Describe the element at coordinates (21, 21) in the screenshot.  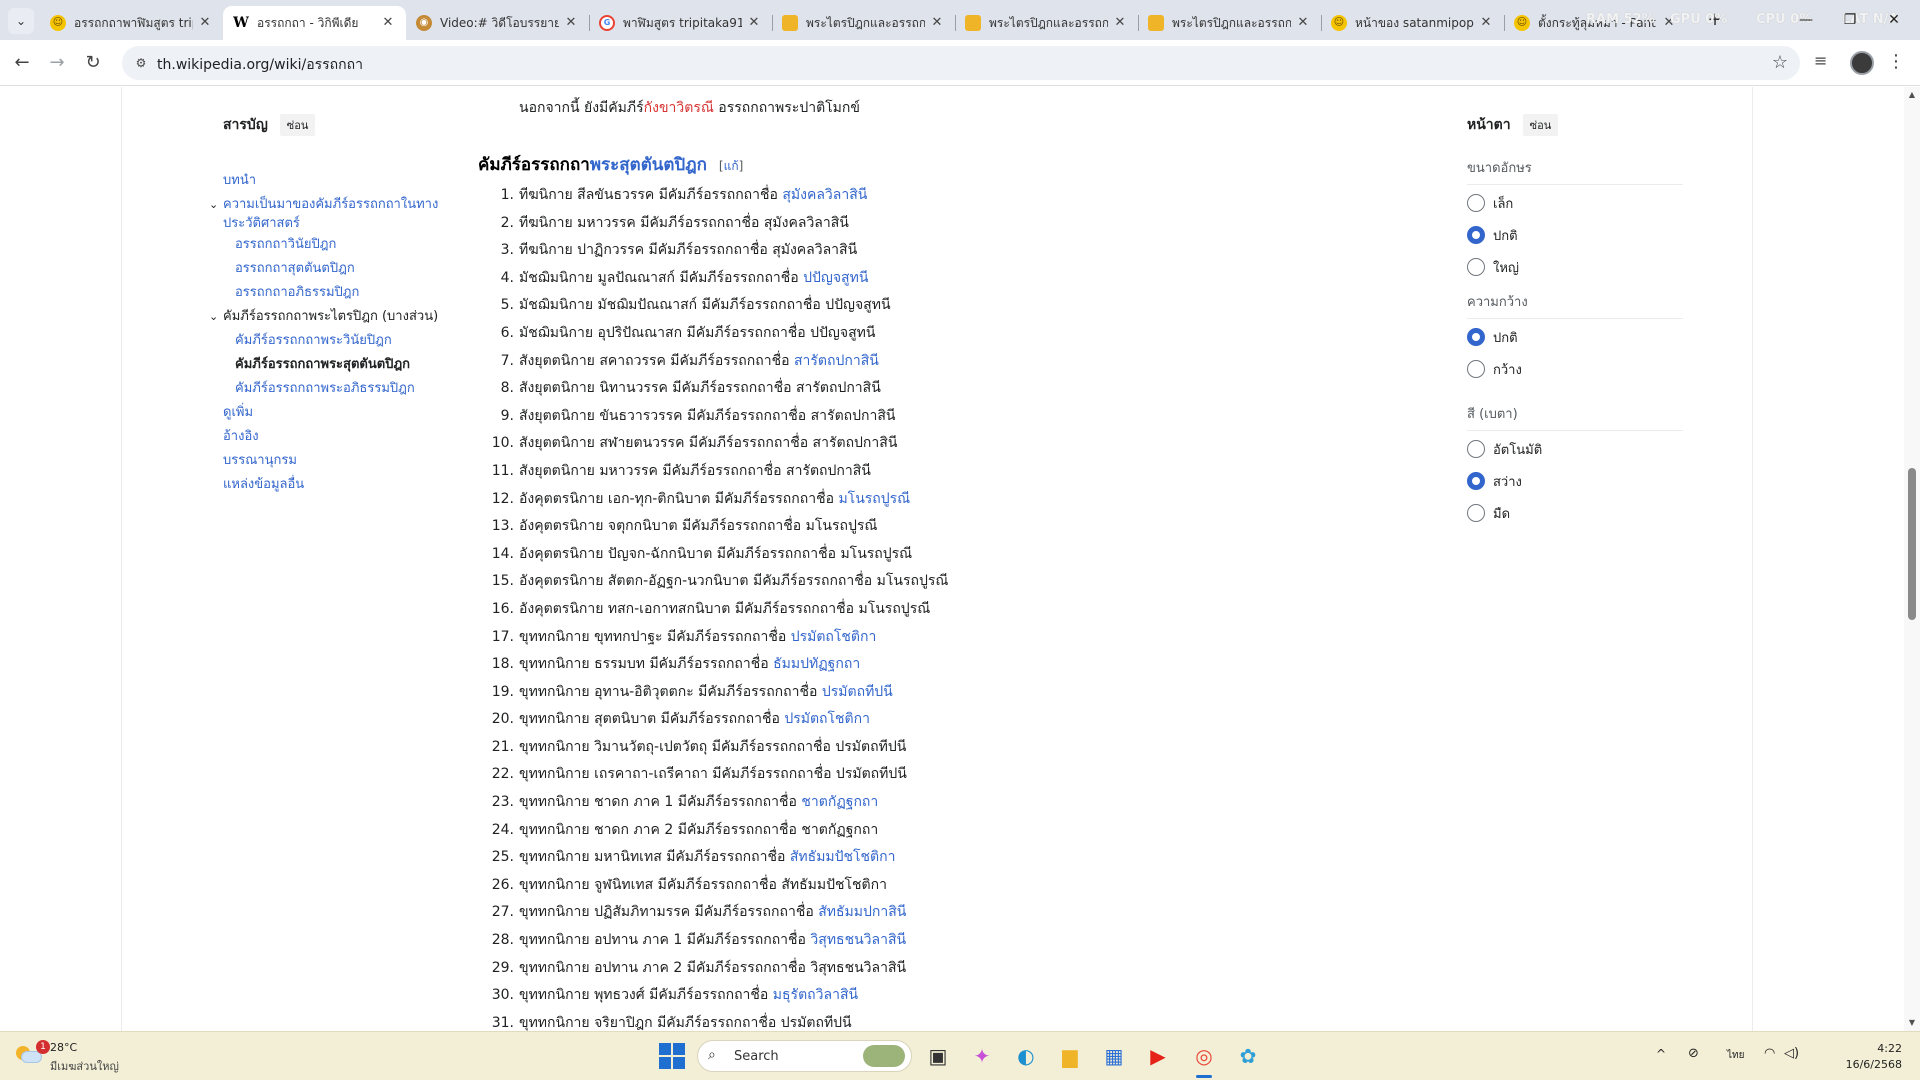
I see `tab-search-button: ⌄` at that location.